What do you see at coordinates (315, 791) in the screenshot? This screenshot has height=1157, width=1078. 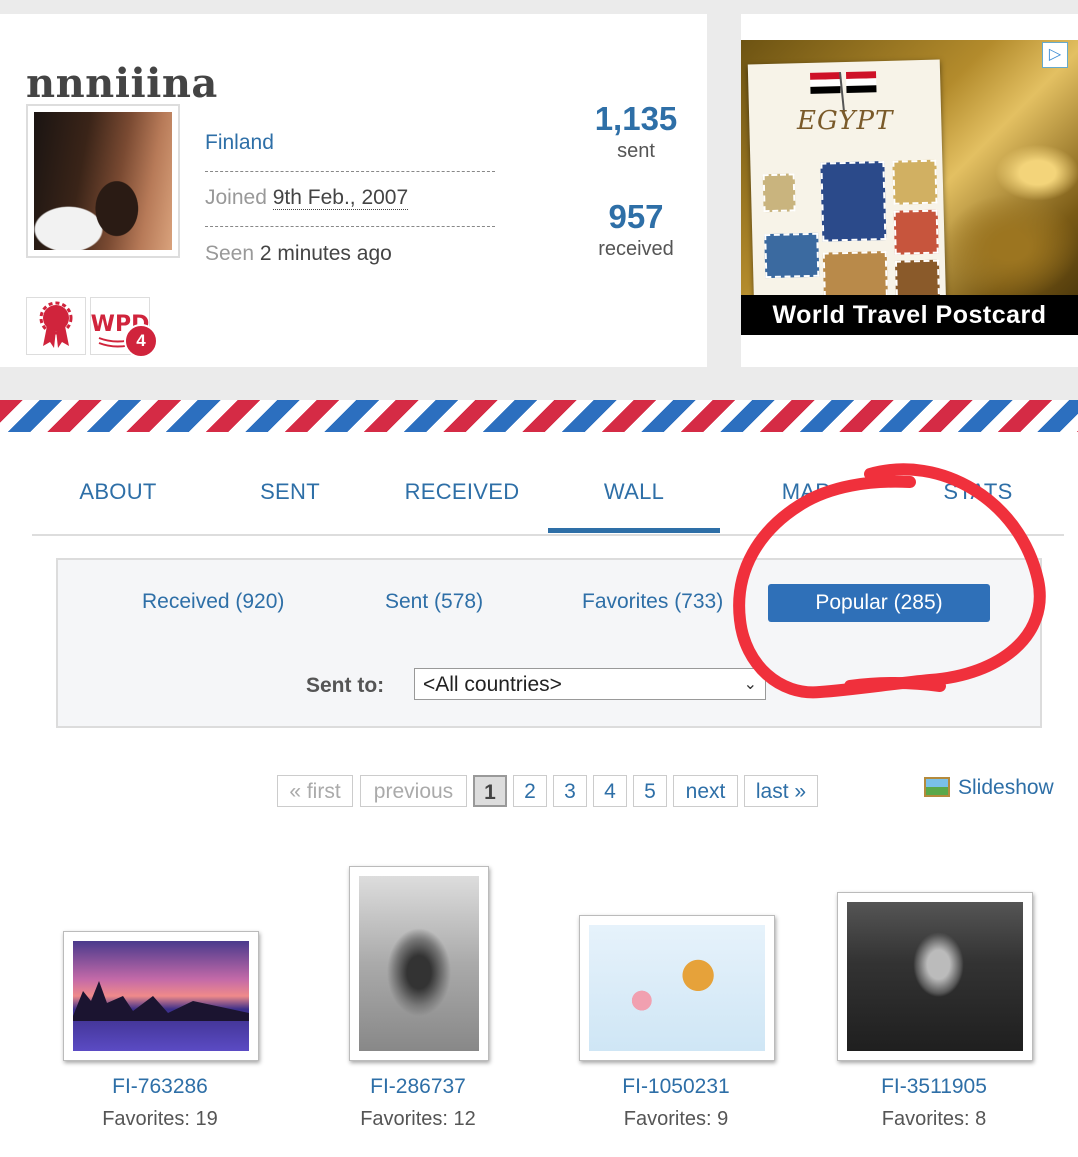 I see `pagination-first: « first` at bounding box center [315, 791].